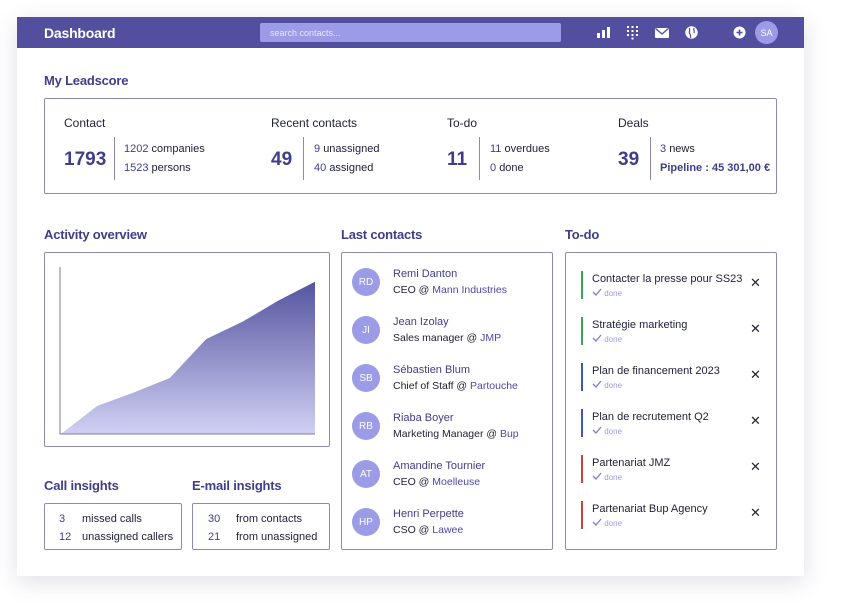  What do you see at coordinates (449, 330) in the screenshot?
I see `contact-item: JI Jean Izolay Sales manager @ JMP` at bounding box center [449, 330].